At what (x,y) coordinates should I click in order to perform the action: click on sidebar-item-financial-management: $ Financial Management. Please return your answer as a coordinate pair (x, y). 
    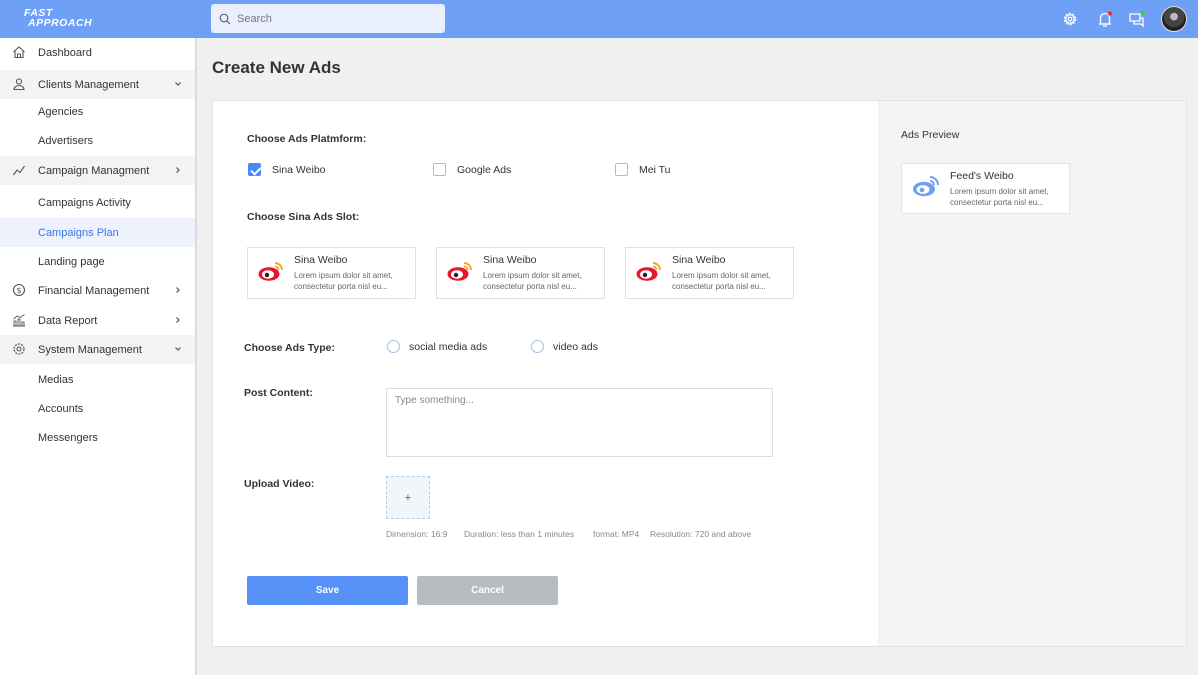
    Looking at the image, I should click on (97, 290).